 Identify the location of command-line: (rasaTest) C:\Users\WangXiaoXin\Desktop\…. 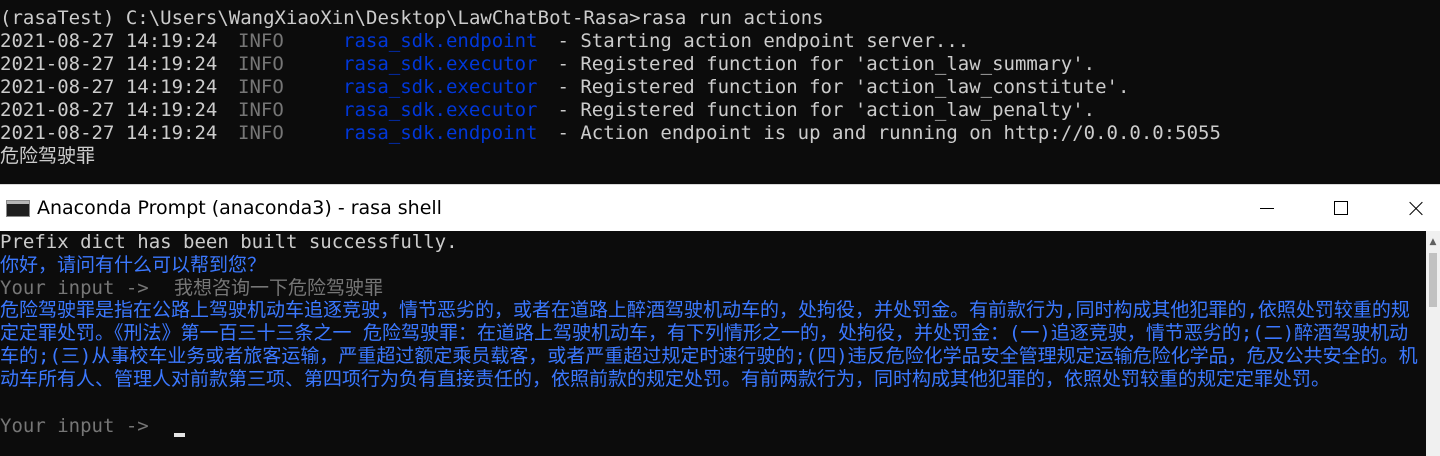
(412, 18).